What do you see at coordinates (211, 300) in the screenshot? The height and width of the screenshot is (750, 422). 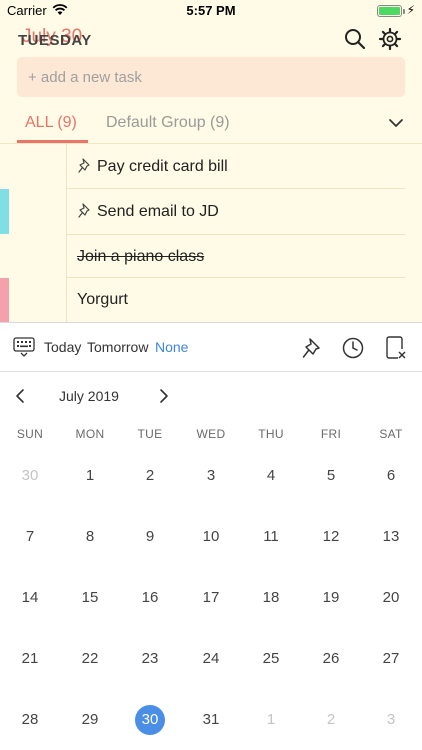 I see `task-row: Yorgurt` at bounding box center [211, 300].